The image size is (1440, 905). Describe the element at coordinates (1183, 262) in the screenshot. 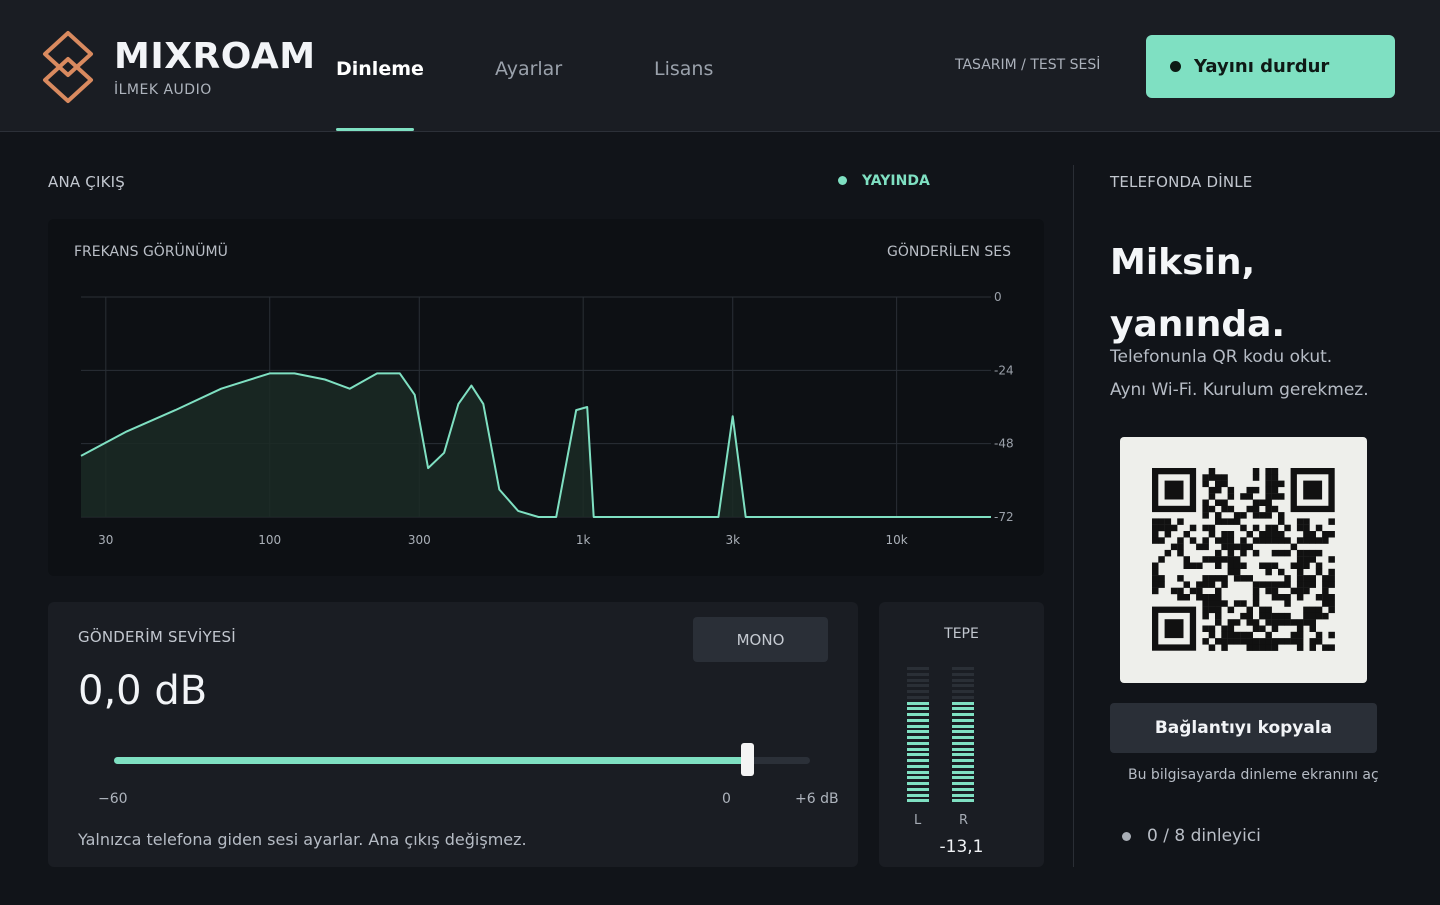

I see `hero-line-1: Miksin,` at that location.